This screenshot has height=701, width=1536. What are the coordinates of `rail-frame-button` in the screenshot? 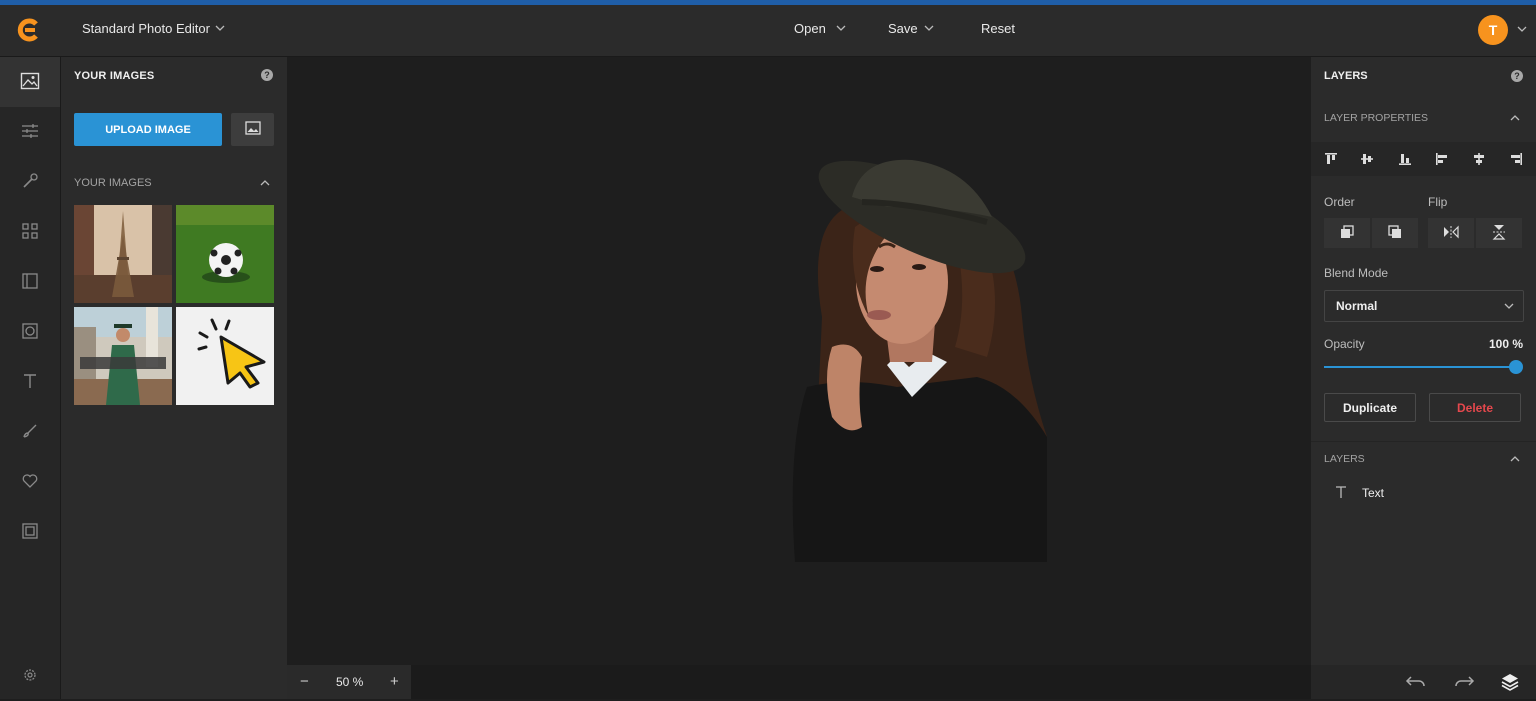 It's located at (30, 332).